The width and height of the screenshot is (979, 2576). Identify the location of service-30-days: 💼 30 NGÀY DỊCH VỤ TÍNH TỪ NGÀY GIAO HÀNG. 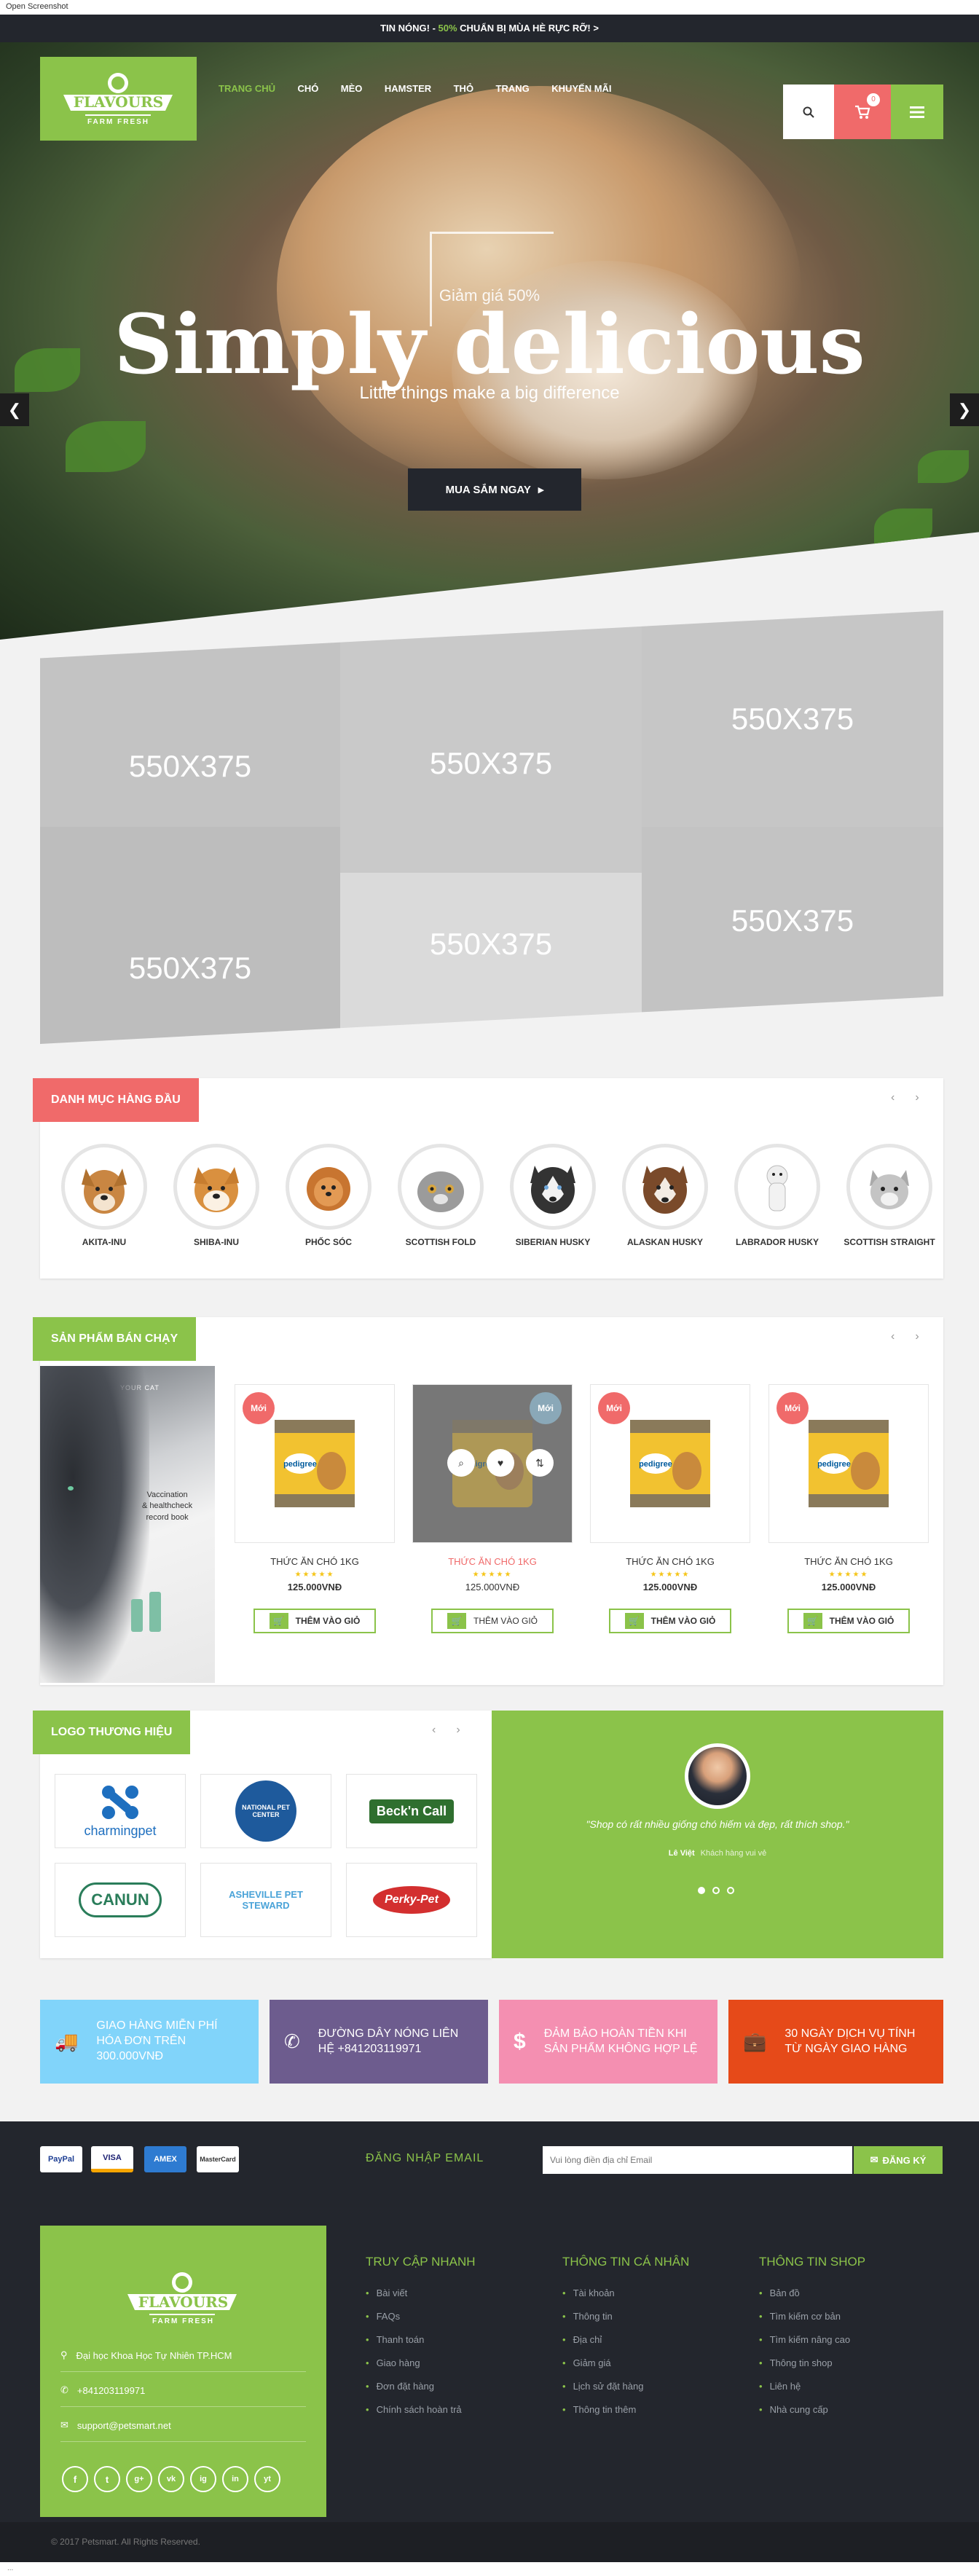
(836, 2042).